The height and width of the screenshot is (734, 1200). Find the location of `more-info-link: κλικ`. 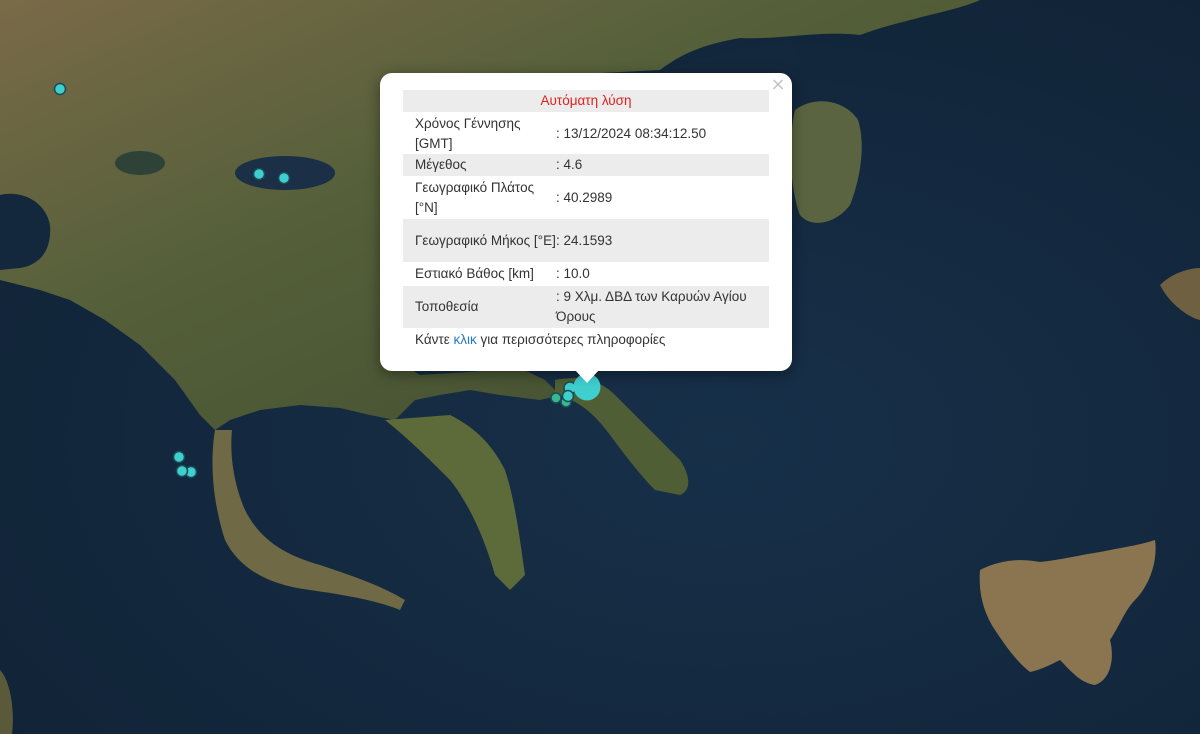

more-info-link: κλικ is located at coordinates (465, 339).